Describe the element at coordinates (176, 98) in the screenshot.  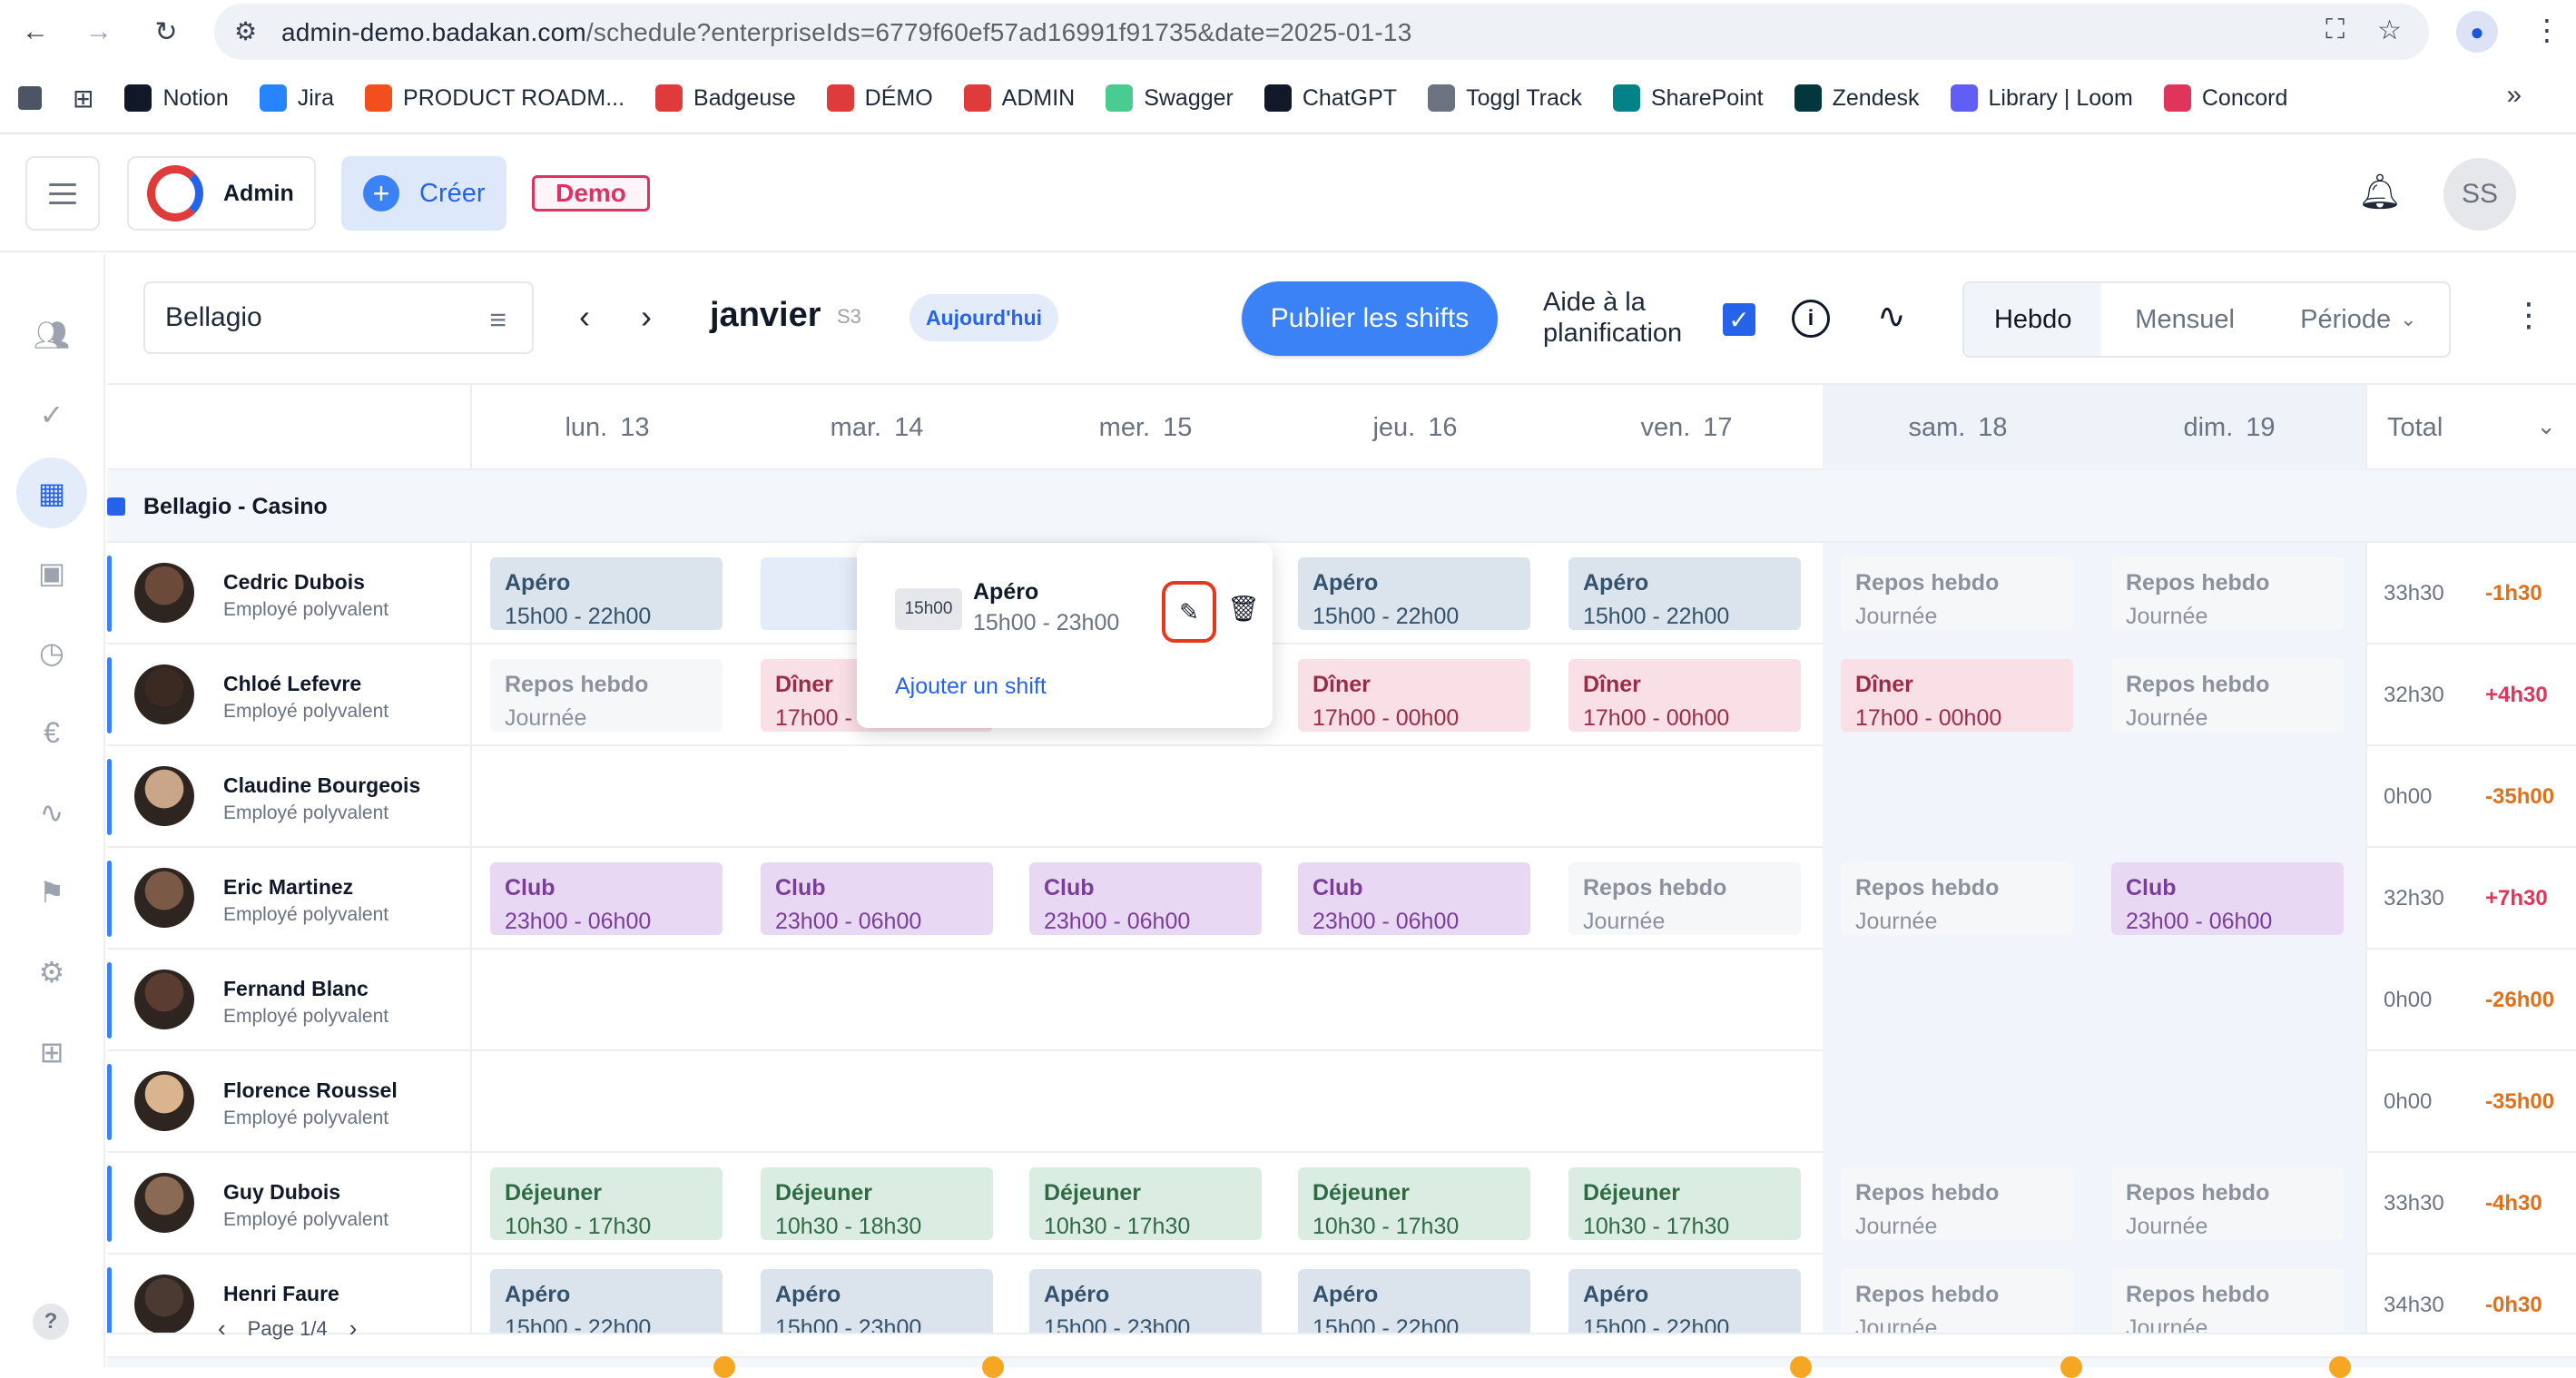
I see `bookmark-item: Notion` at that location.